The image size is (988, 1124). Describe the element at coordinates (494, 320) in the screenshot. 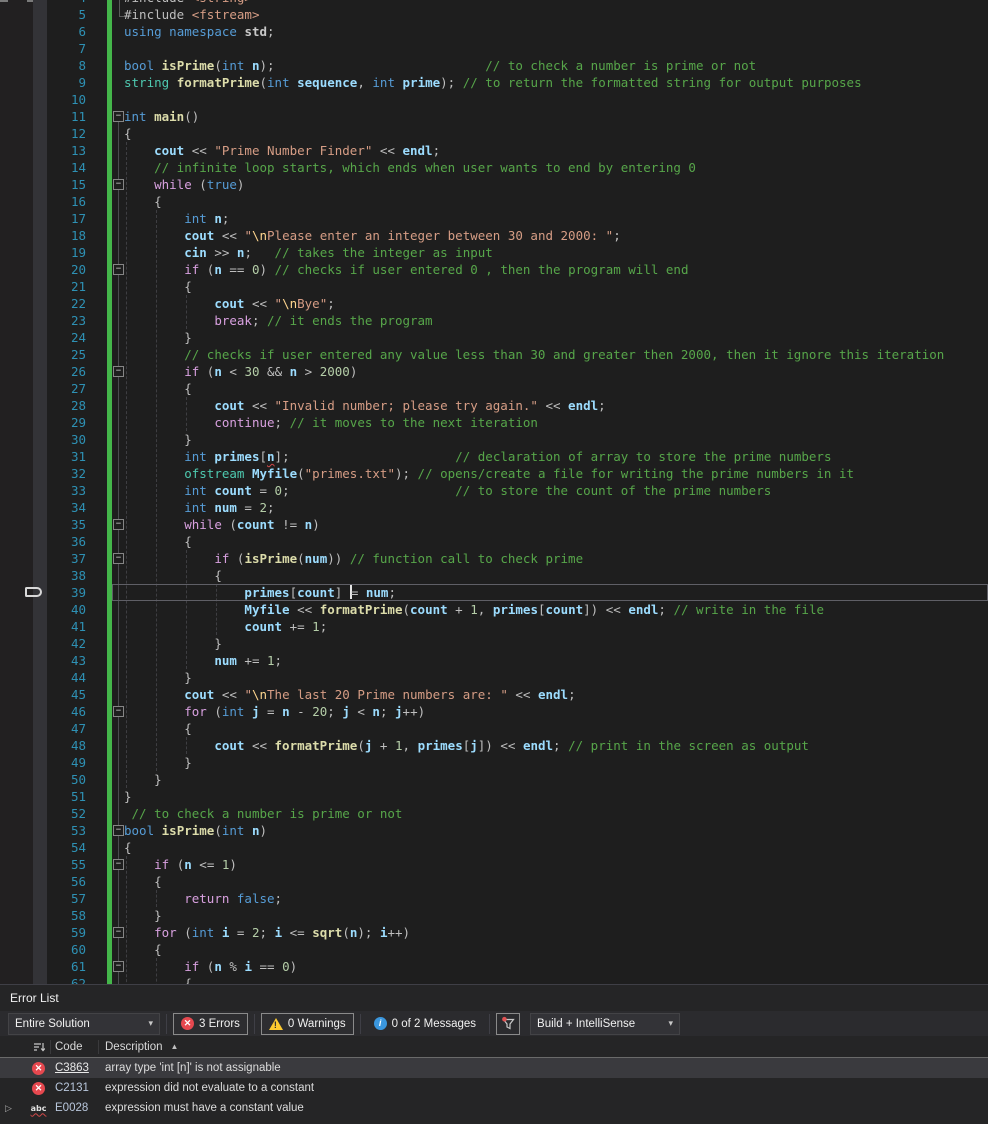

I see `code-line-23: 23 break; // it ends the program` at that location.